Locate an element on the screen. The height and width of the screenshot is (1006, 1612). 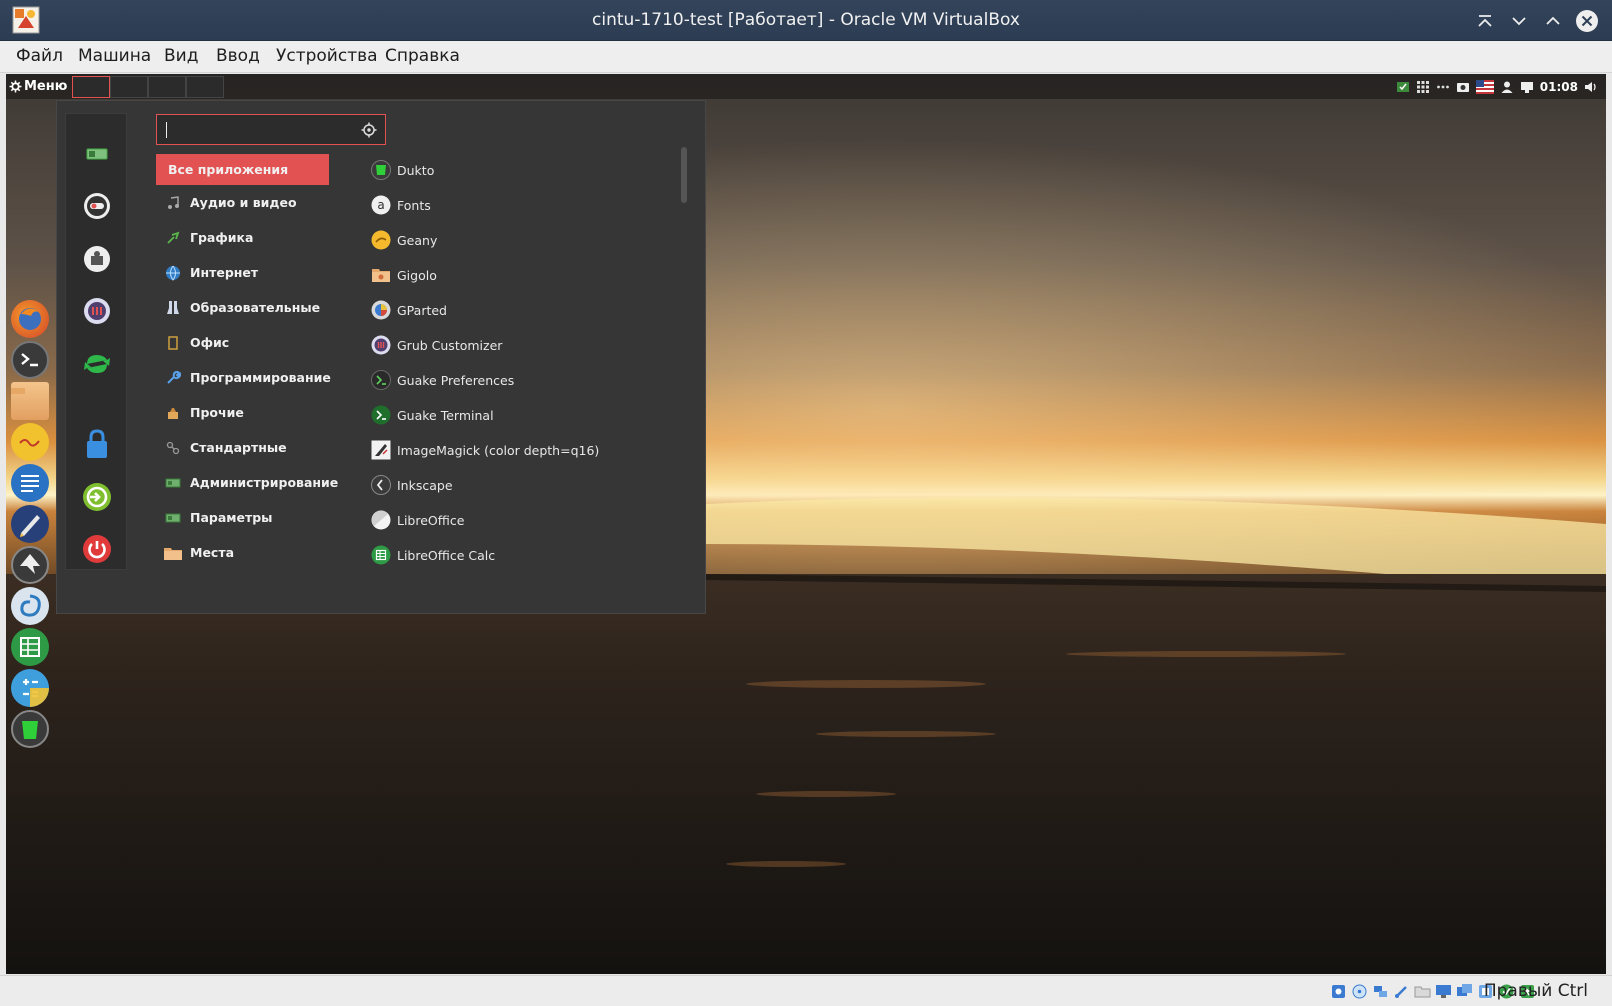
dock-swirl-app-icon is located at coordinates (30, 606).